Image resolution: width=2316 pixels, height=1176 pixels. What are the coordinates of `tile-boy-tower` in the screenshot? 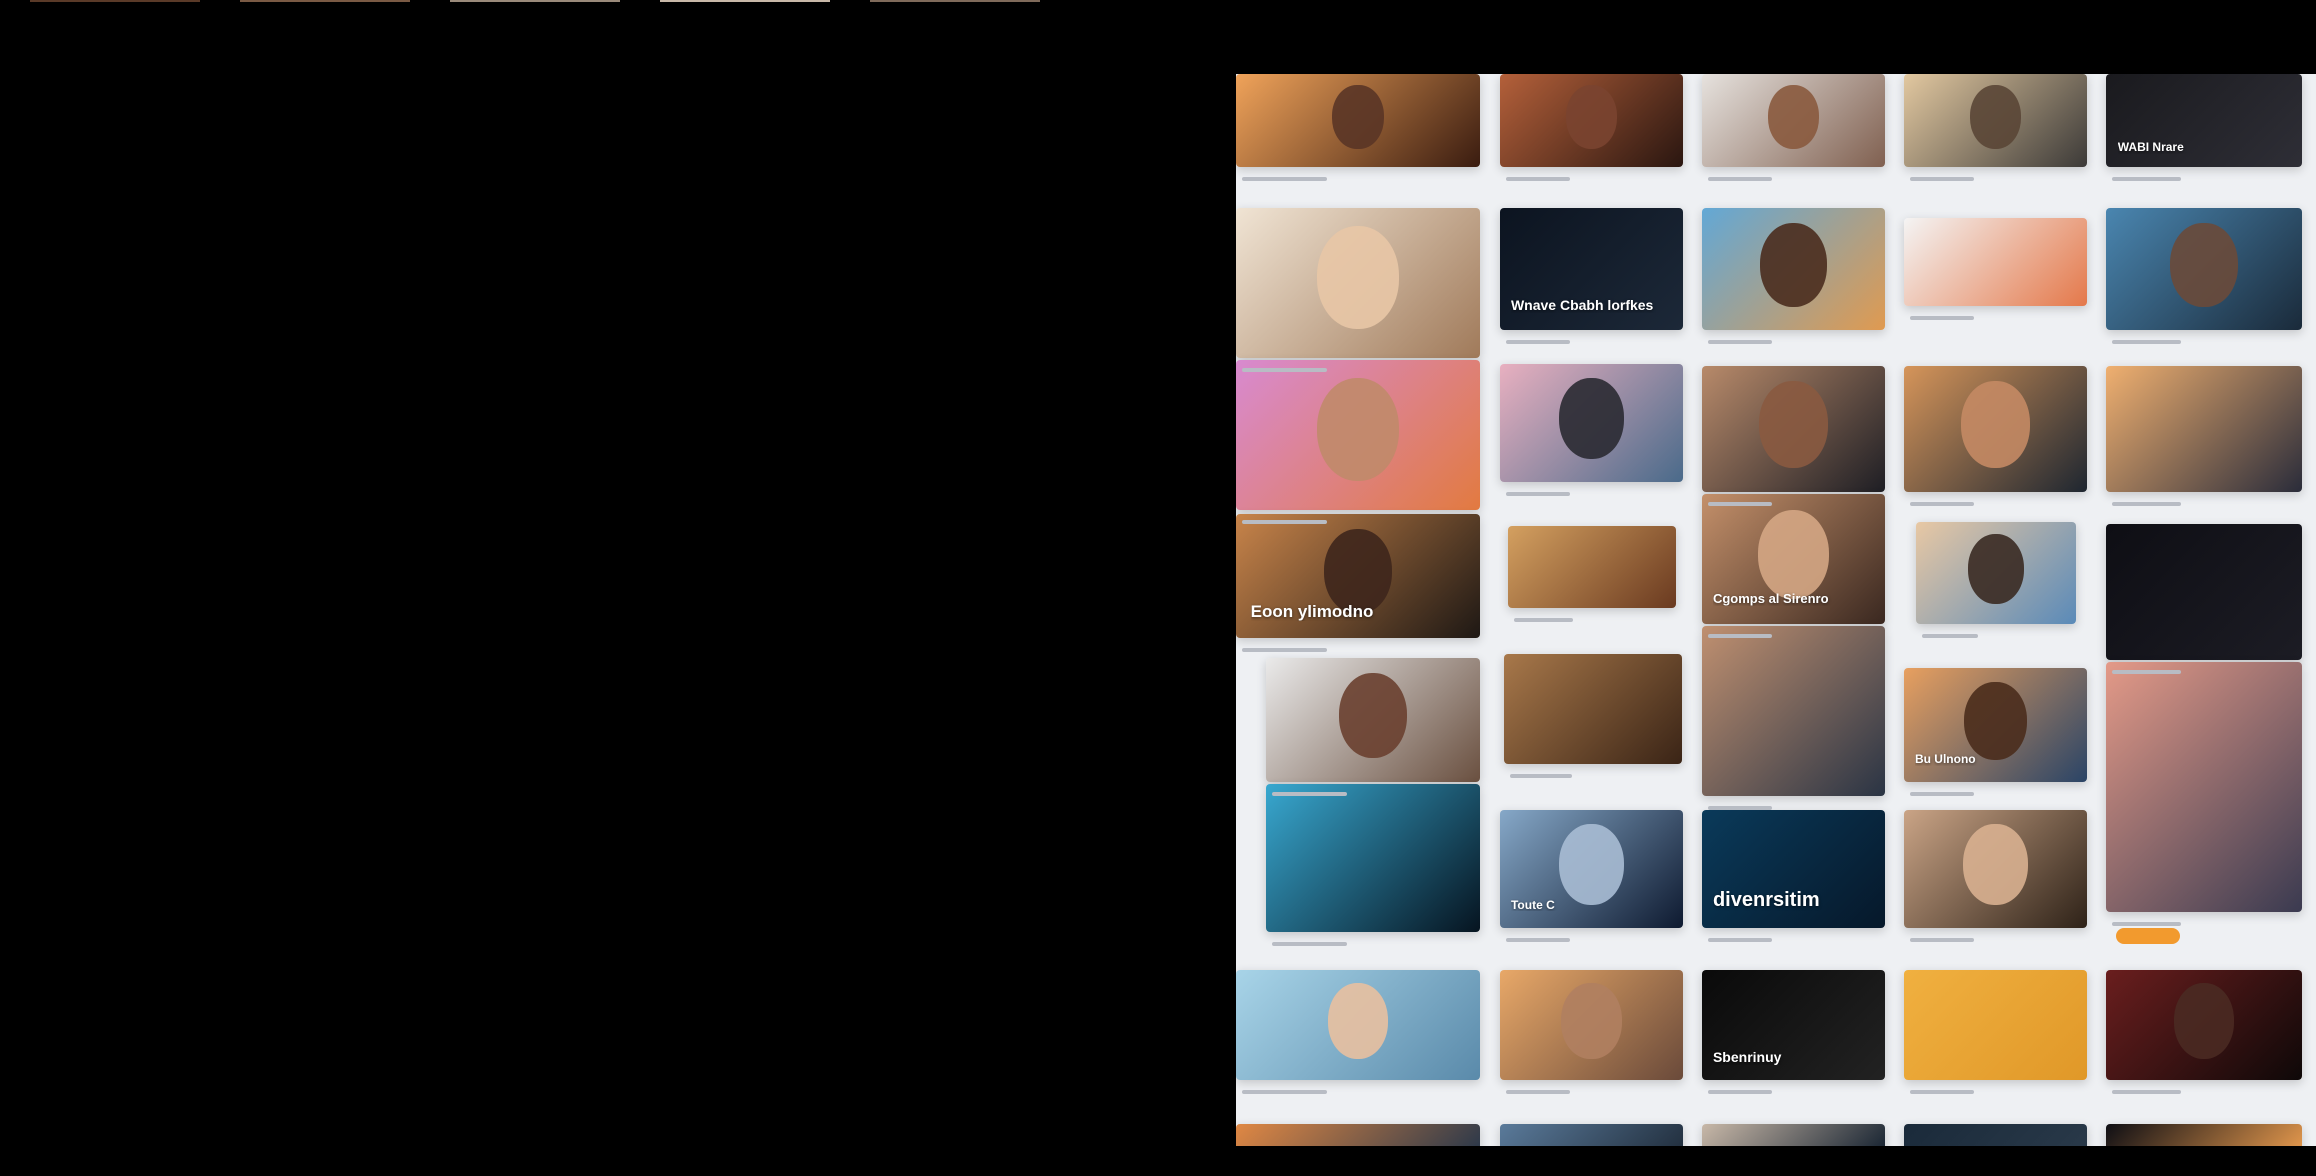 It's located at (1996, 573).